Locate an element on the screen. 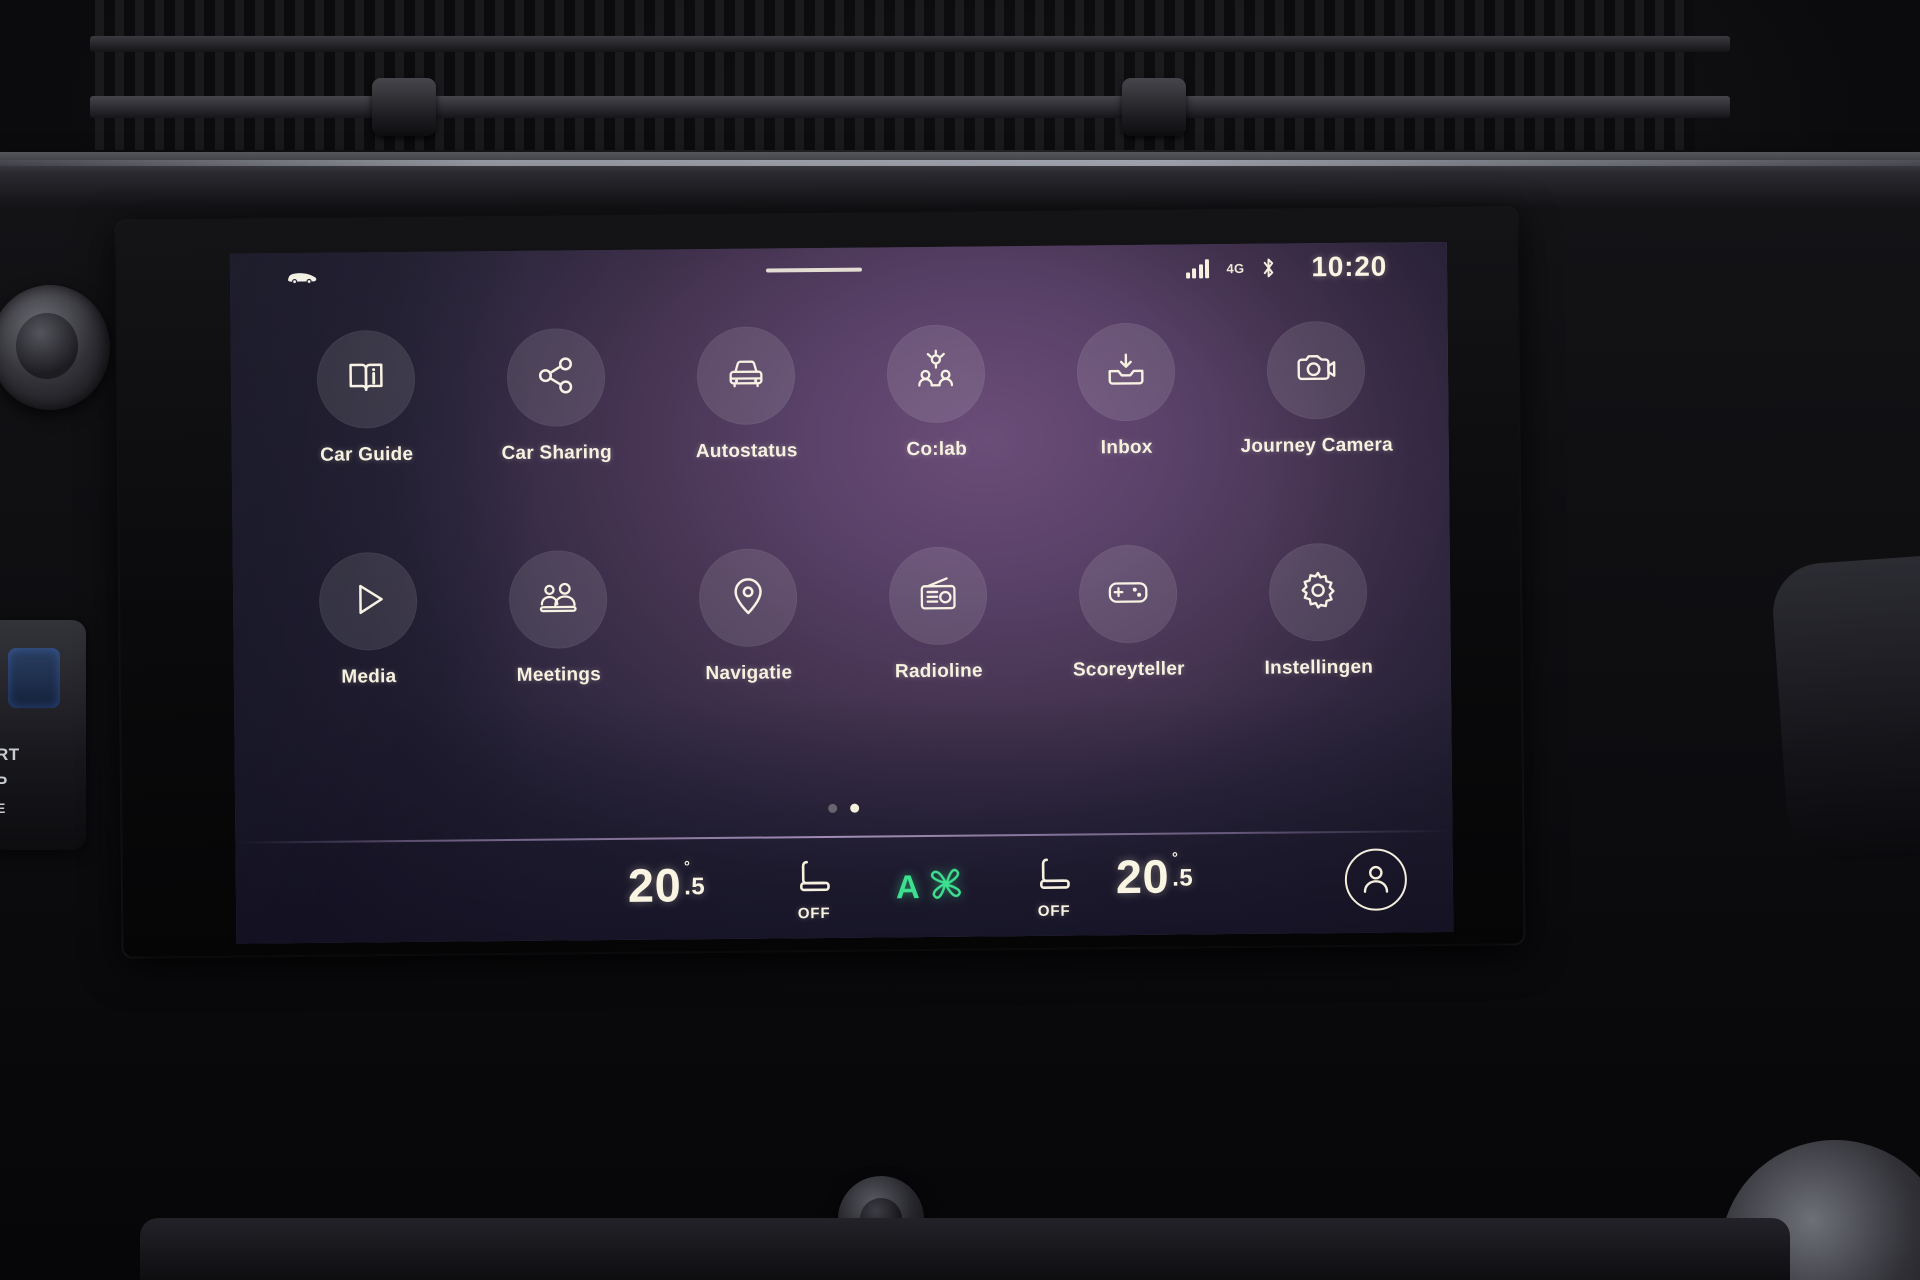 The height and width of the screenshot is (1280, 1920). passenger-seat-status: OFF is located at coordinates (1054, 911).